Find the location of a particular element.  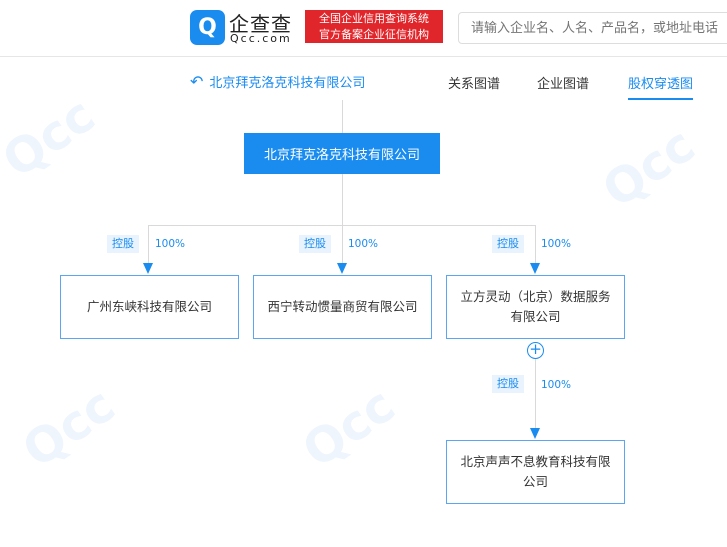

qcc-logo-icon: Q is located at coordinates (207, 27).